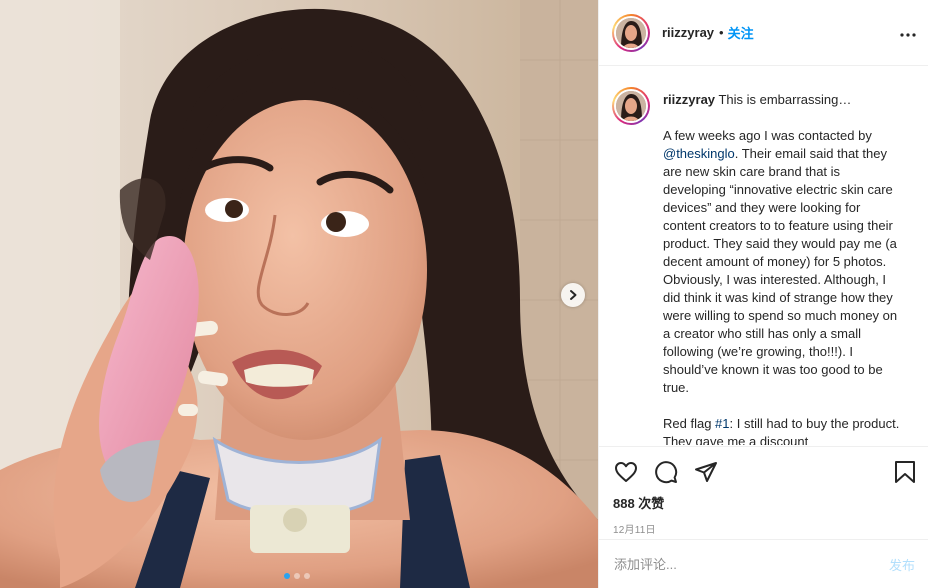 Image resolution: width=928 pixels, height=588 pixels. I want to click on like-button, so click(626, 472).